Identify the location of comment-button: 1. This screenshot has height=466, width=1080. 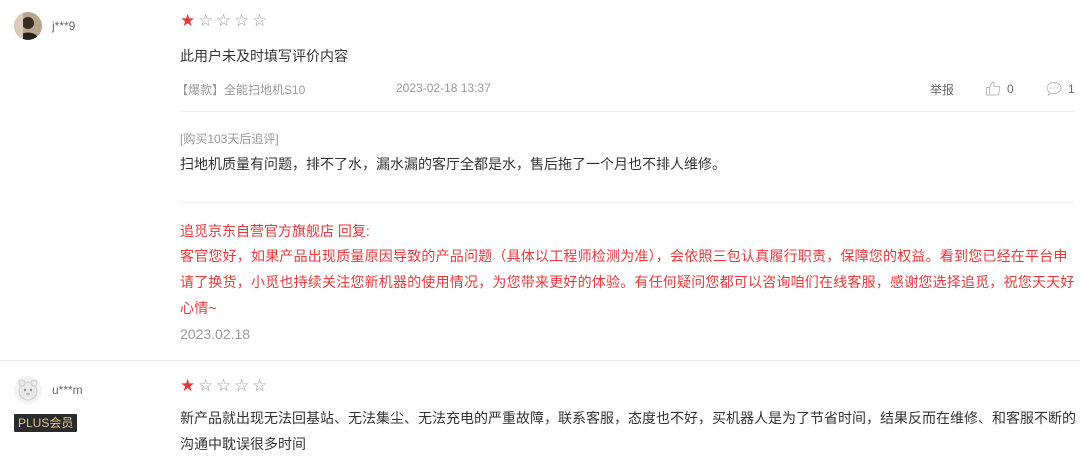
(1060, 88).